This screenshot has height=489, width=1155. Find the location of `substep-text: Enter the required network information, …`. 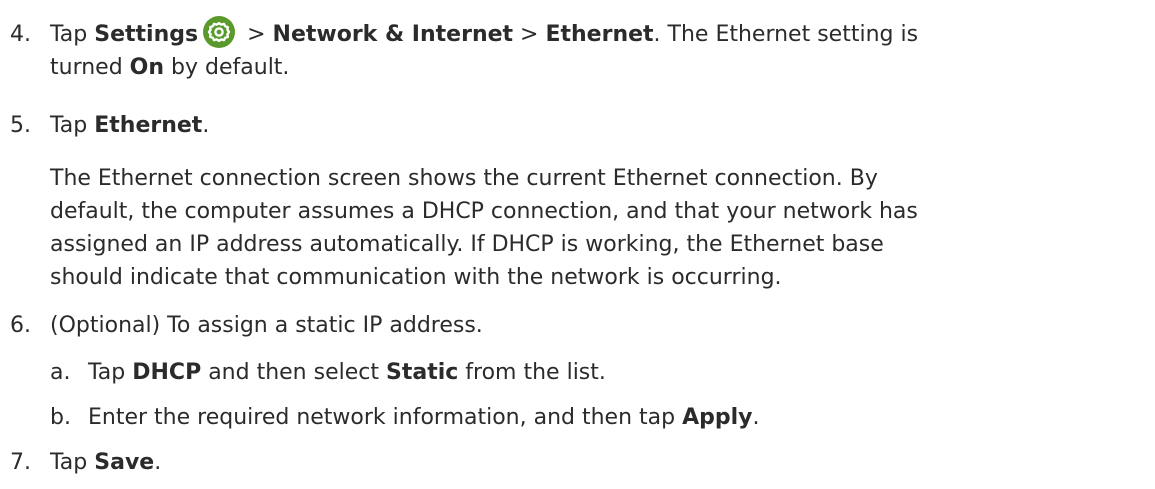

substep-text: Enter the required network information, … is located at coordinates (598, 417).